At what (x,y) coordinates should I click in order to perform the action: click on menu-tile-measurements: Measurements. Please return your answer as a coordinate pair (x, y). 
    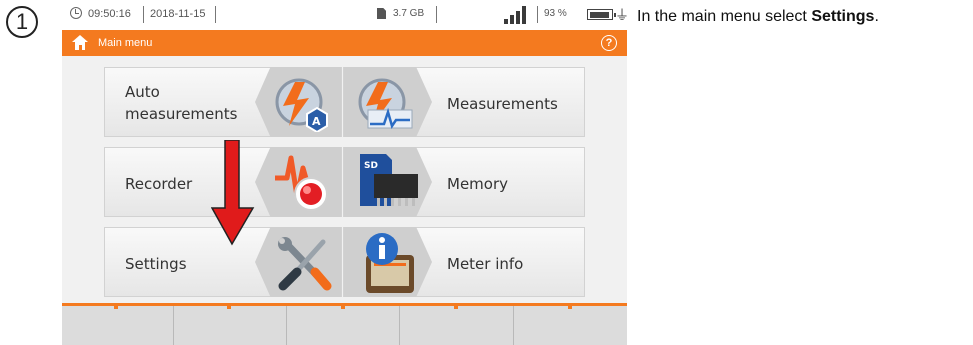
    Looking at the image, I should click on (464, 102).